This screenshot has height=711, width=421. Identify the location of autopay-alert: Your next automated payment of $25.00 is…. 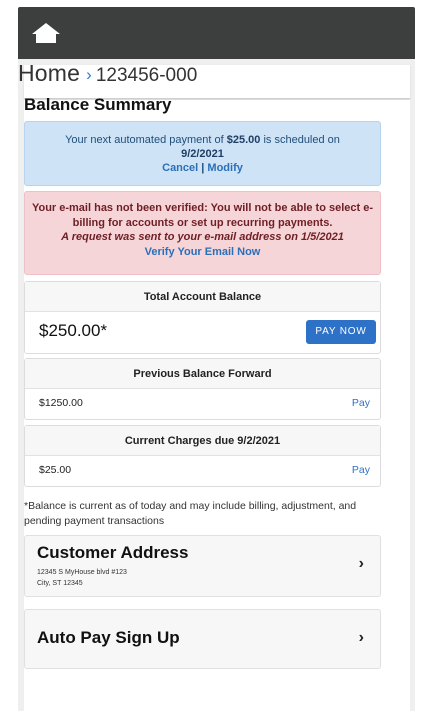
(202, 153).